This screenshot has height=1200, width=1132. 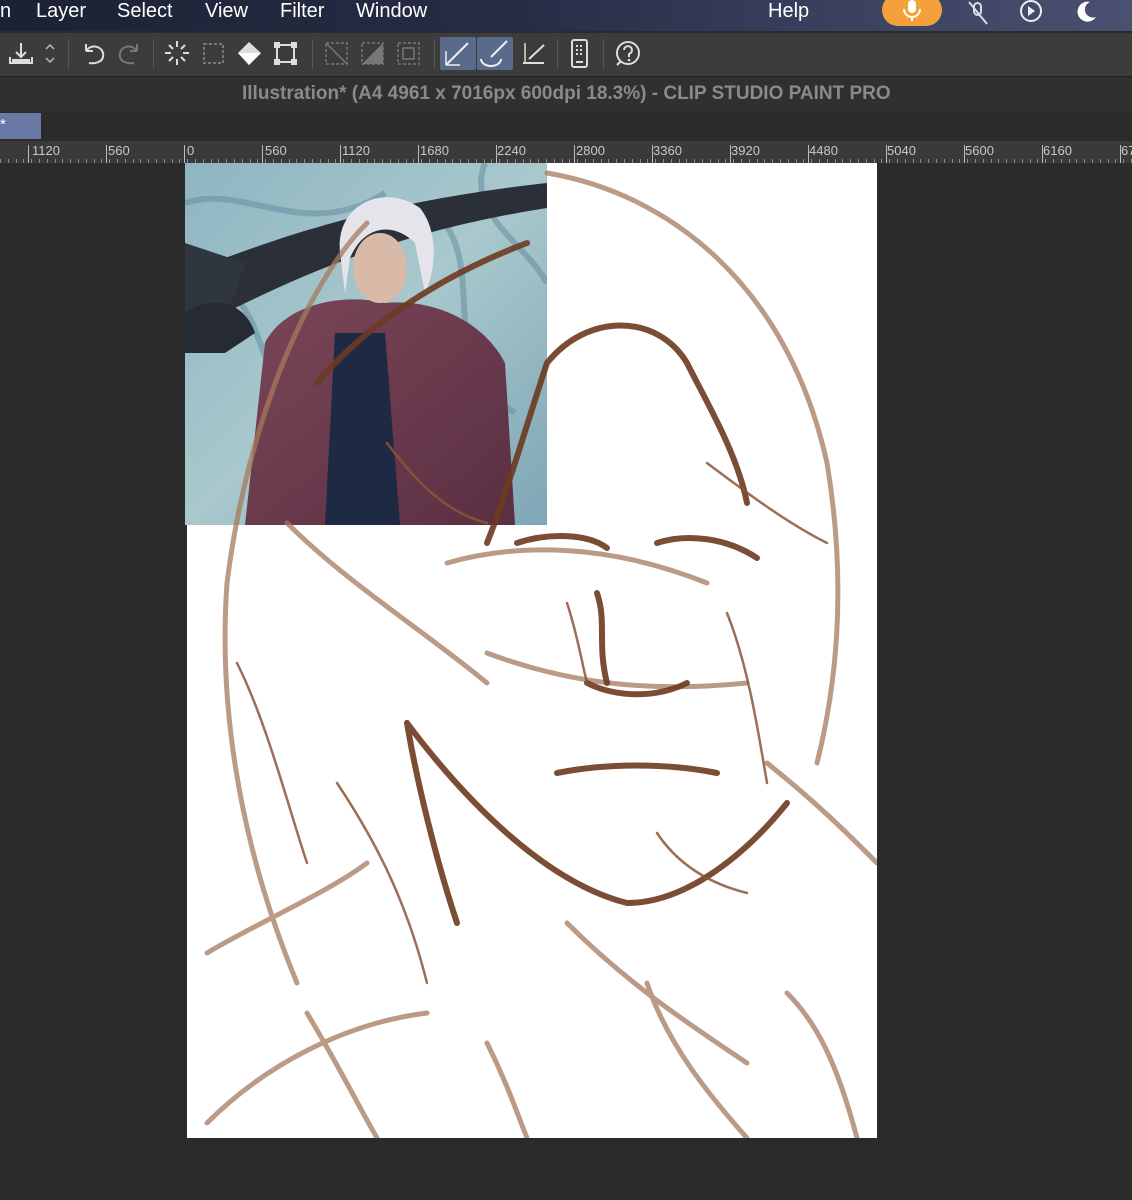 I want to click on ruler-label: 5040, so click(x=901, y=150).